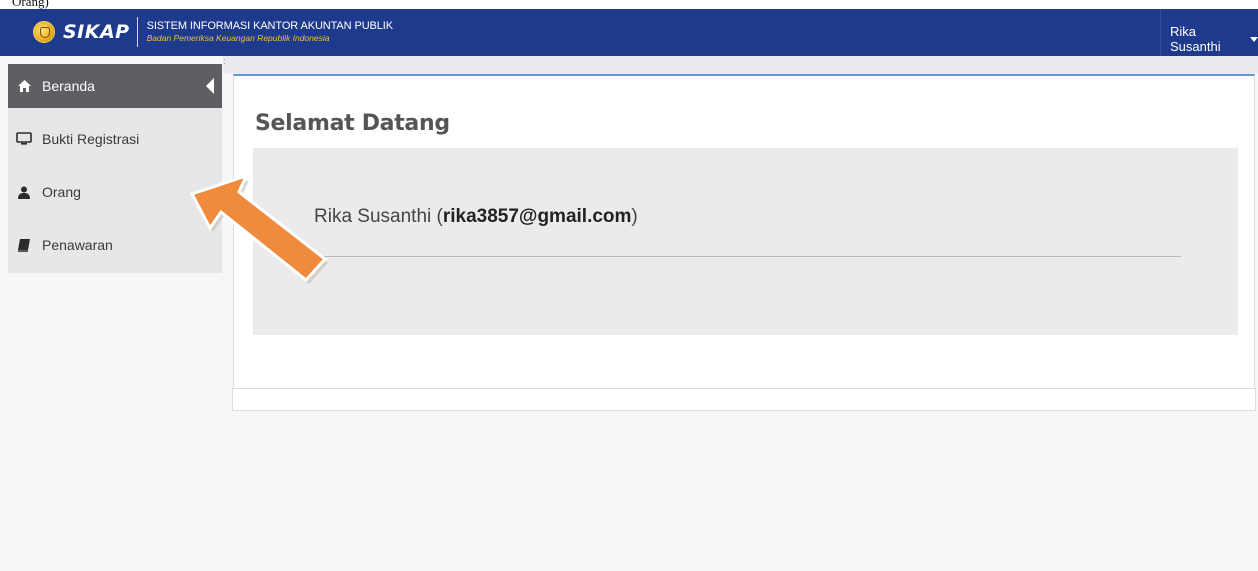 The height and width of the screenshot is (571, 1258). What do you see at coordinates (352, 123) in the screenshot?
I see `page-title: Selamat Datang` at bounding box center [352, 123].